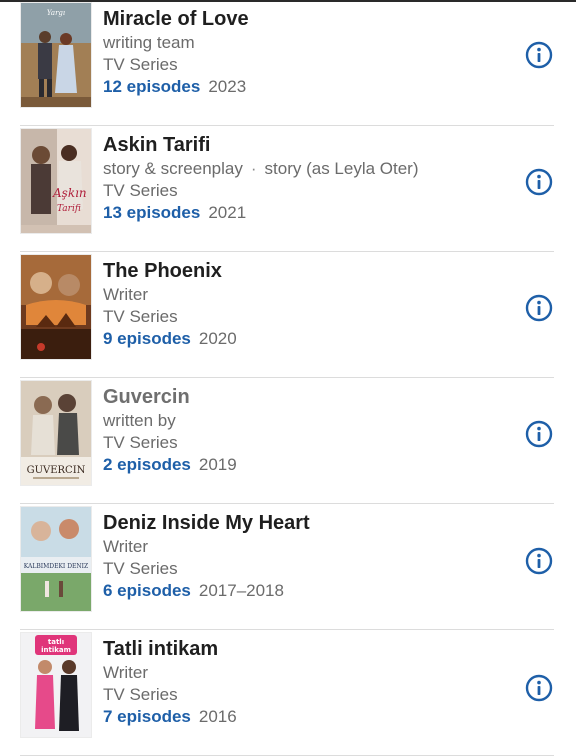  Describe the element at coordinates (56, 650) in the screenshot. I see `svg-text: intikam` at that location.